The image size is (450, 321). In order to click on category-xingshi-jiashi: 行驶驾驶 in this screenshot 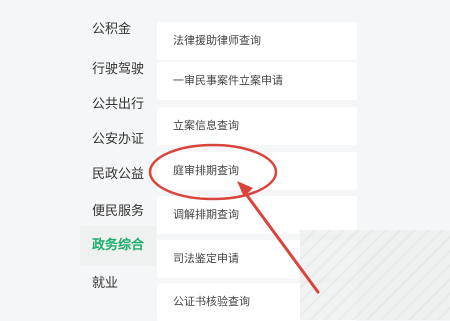, I will do `click(118, 70)`.